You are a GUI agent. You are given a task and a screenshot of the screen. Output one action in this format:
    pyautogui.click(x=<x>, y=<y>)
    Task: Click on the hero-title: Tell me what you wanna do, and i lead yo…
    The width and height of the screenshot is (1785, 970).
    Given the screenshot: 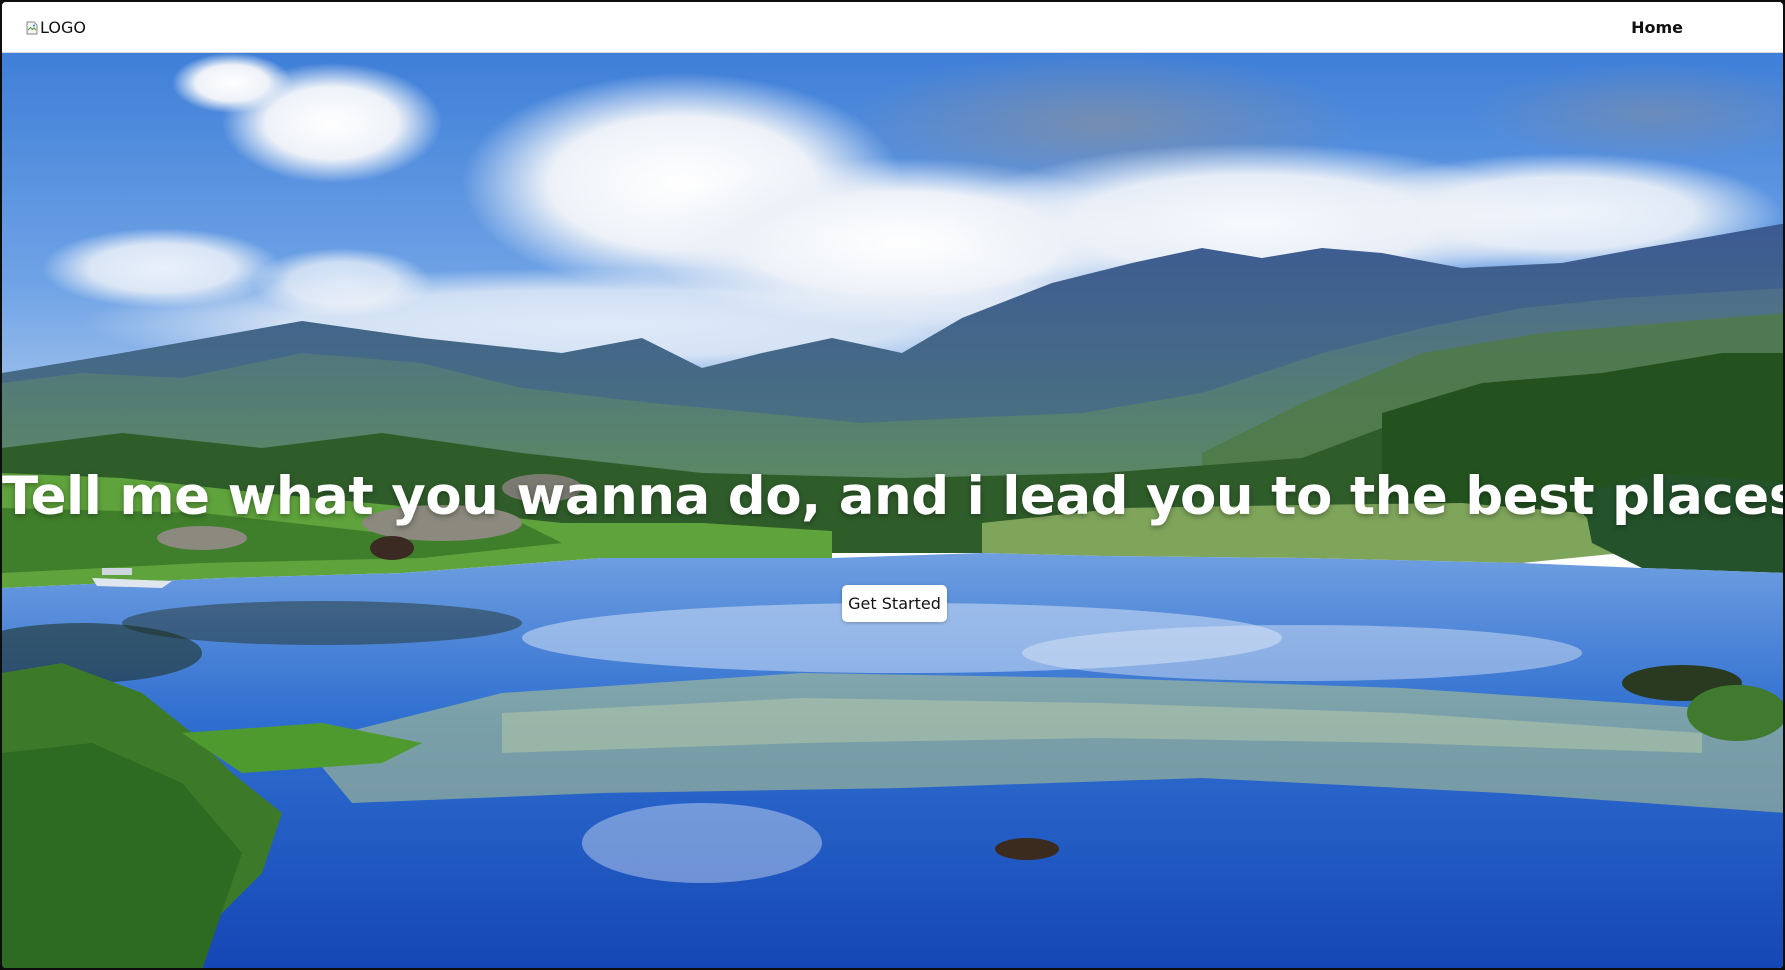 What is the action you would take?
    pyautogui.click(x=892, y=496)
    